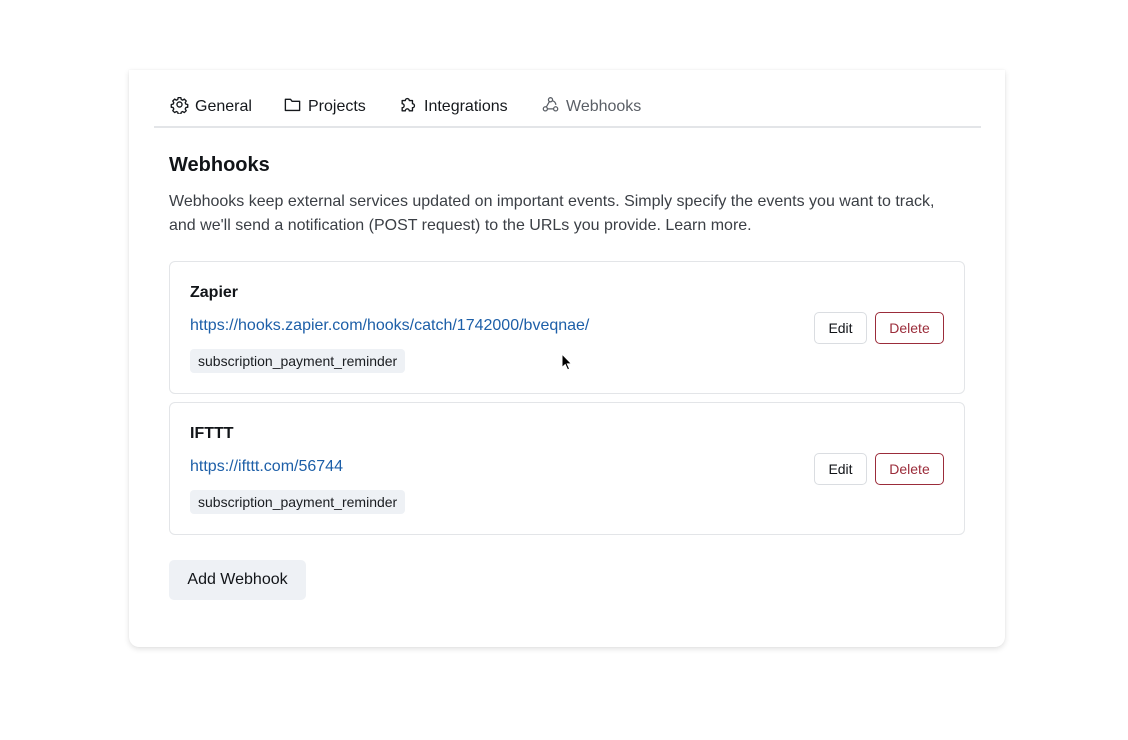 The width and height of the screenshot is (1128, 740). Describe the element at coordinates (237, 580) in the screenshot. I see `add-webhook-button: Add Webhook` at that location.